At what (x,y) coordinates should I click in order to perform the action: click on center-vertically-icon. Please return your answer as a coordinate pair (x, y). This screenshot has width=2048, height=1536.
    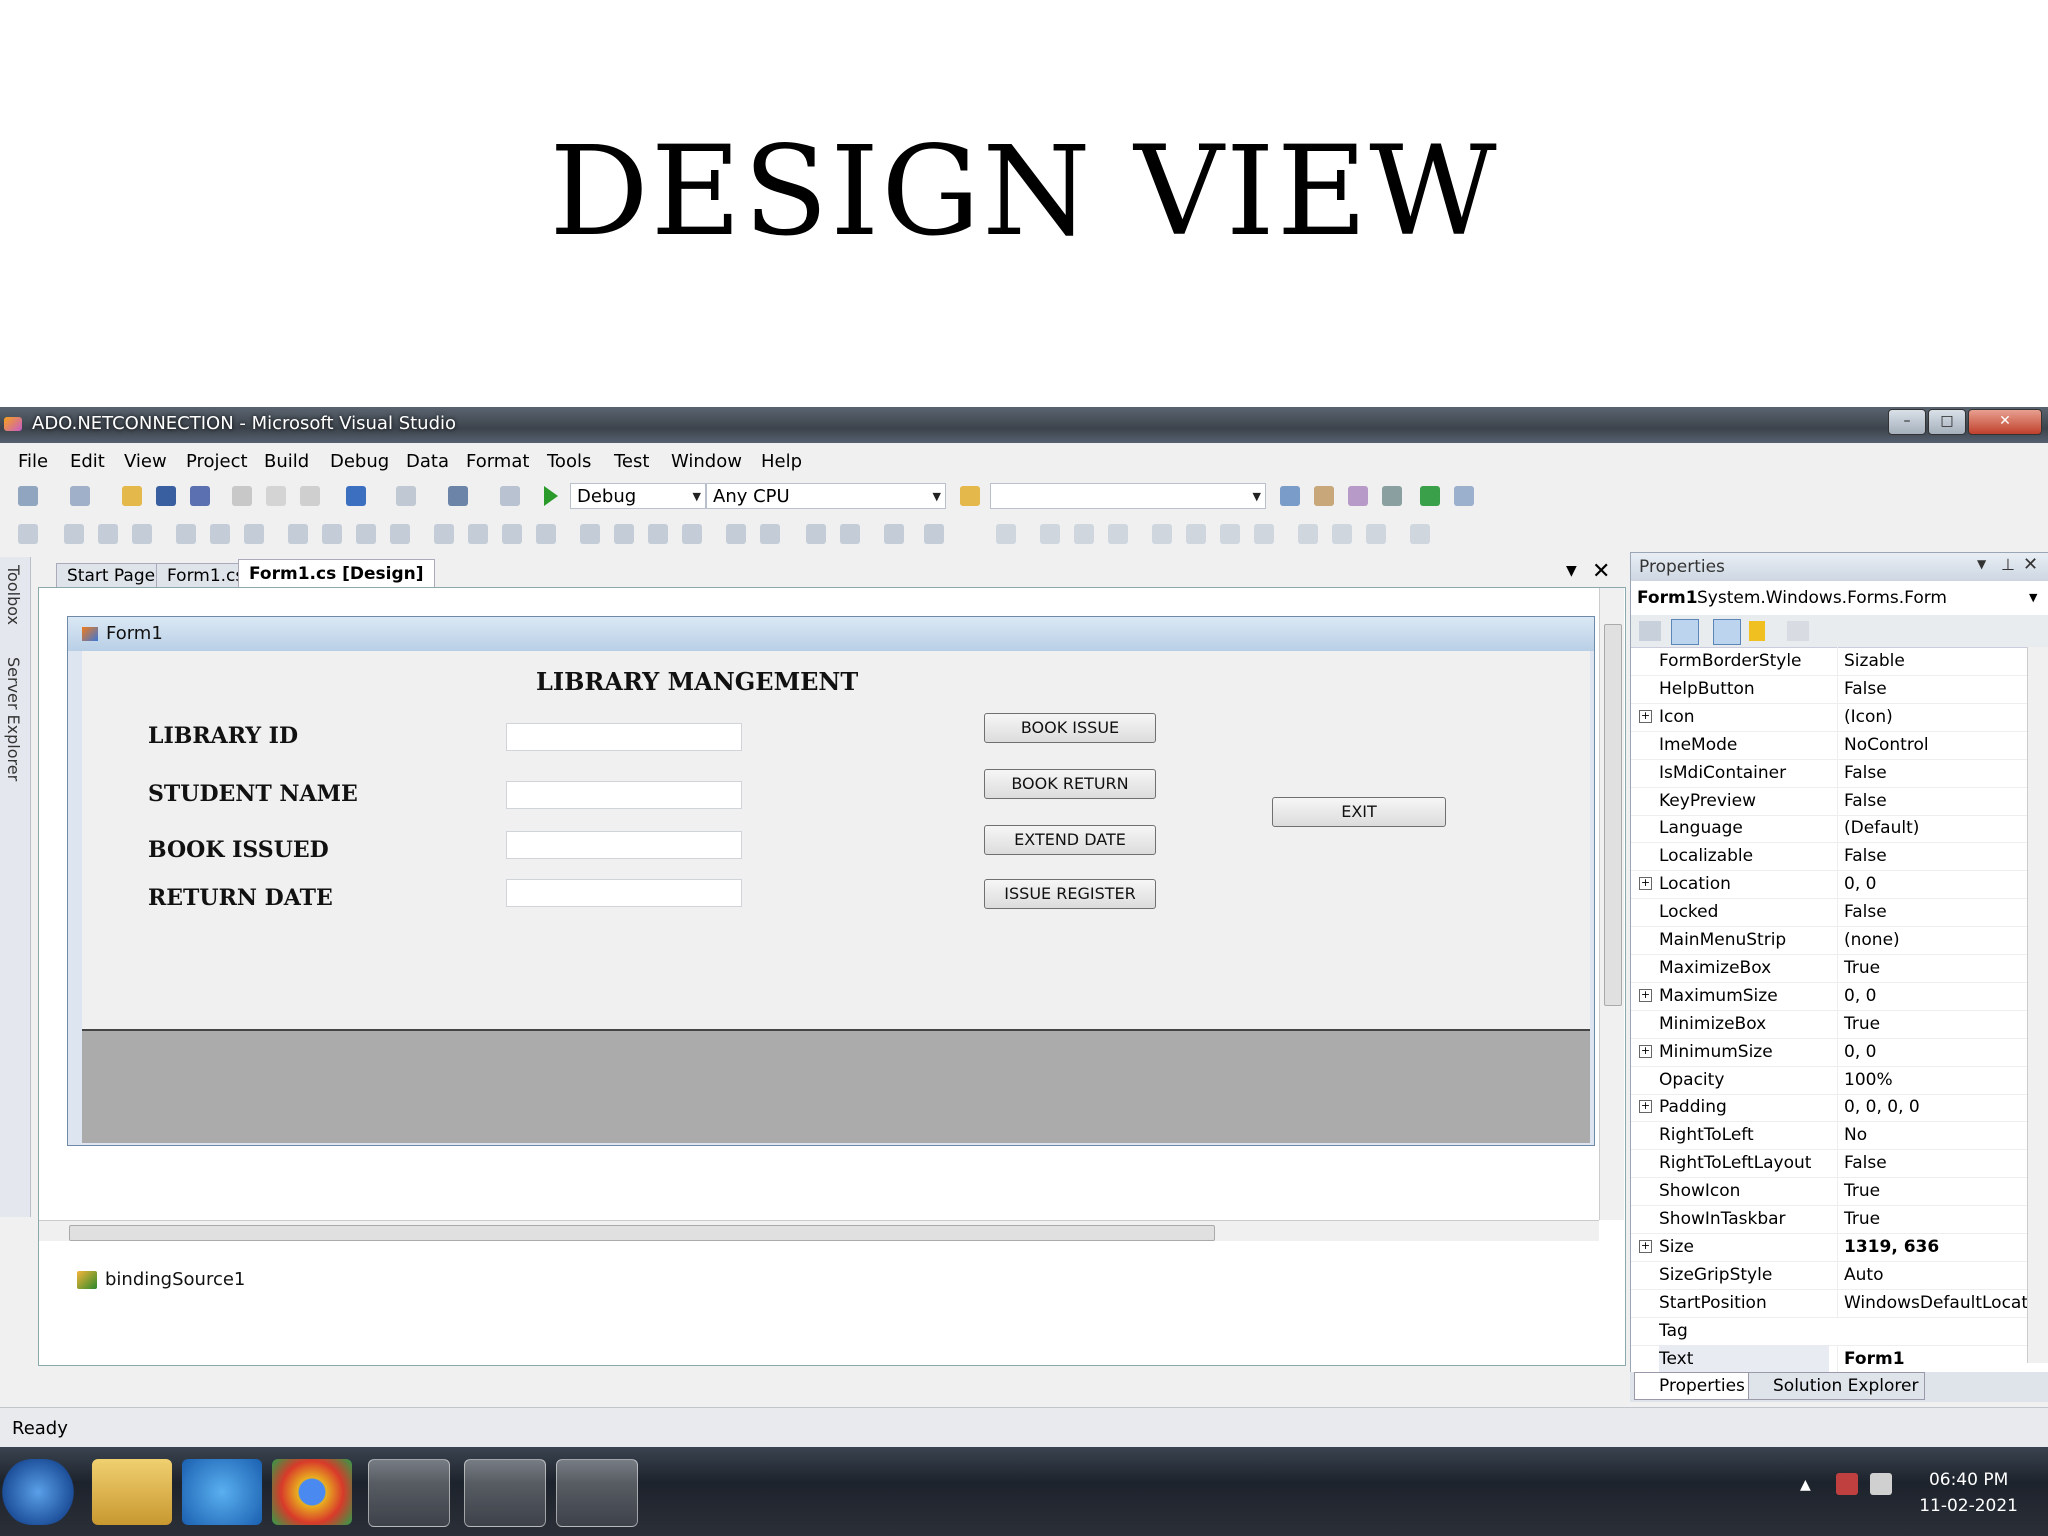
    Looking at the image, I should click on (770, 534).